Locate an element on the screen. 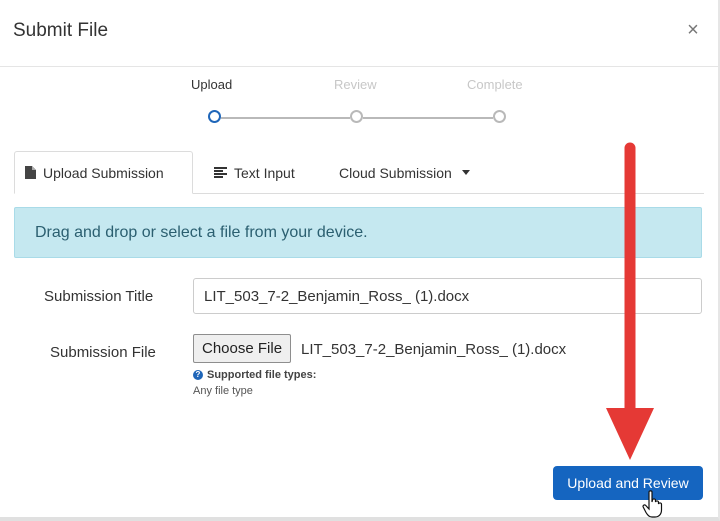 The image size is (720, 521). close-button: × is located at coordinates (693, 30).